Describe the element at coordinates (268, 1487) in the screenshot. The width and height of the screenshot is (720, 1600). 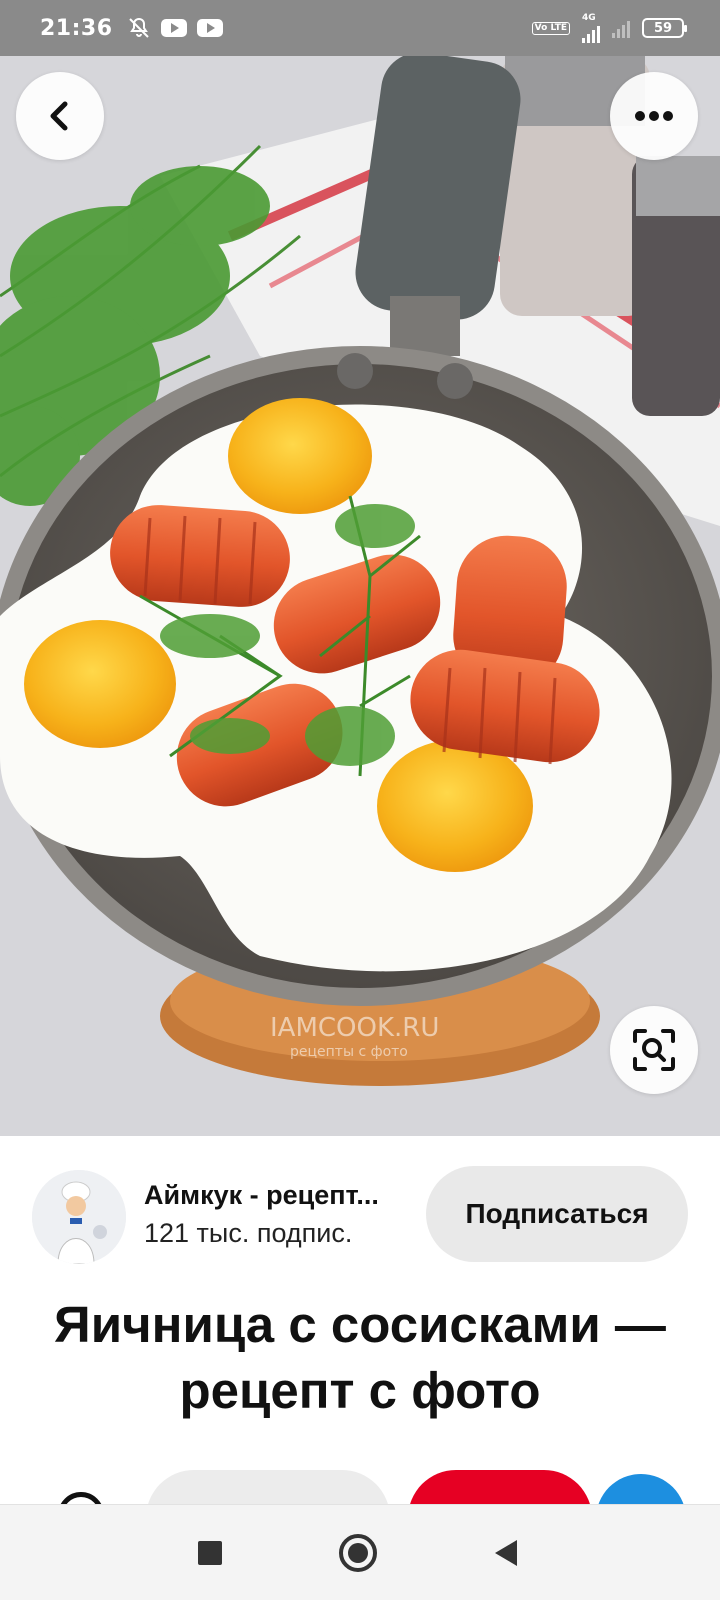
I see `visit-button` at that location.